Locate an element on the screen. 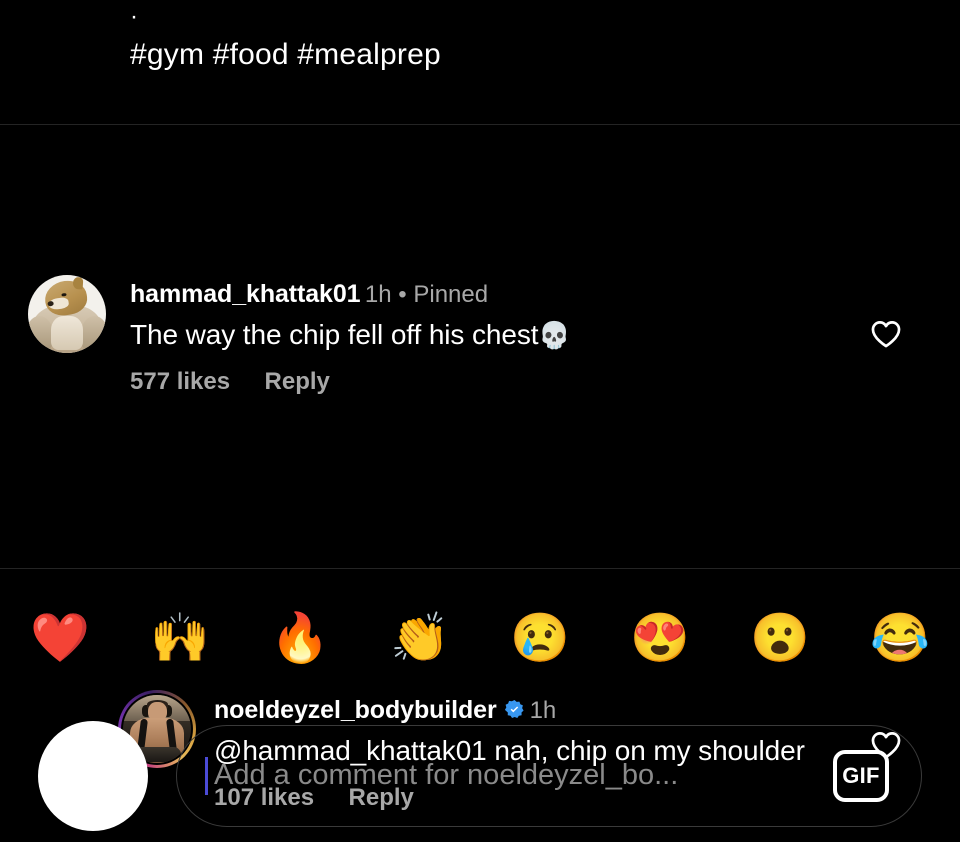 The height and width of the screenshot is (842, 960). current-user-avatar is located at coordinates (93, 775).